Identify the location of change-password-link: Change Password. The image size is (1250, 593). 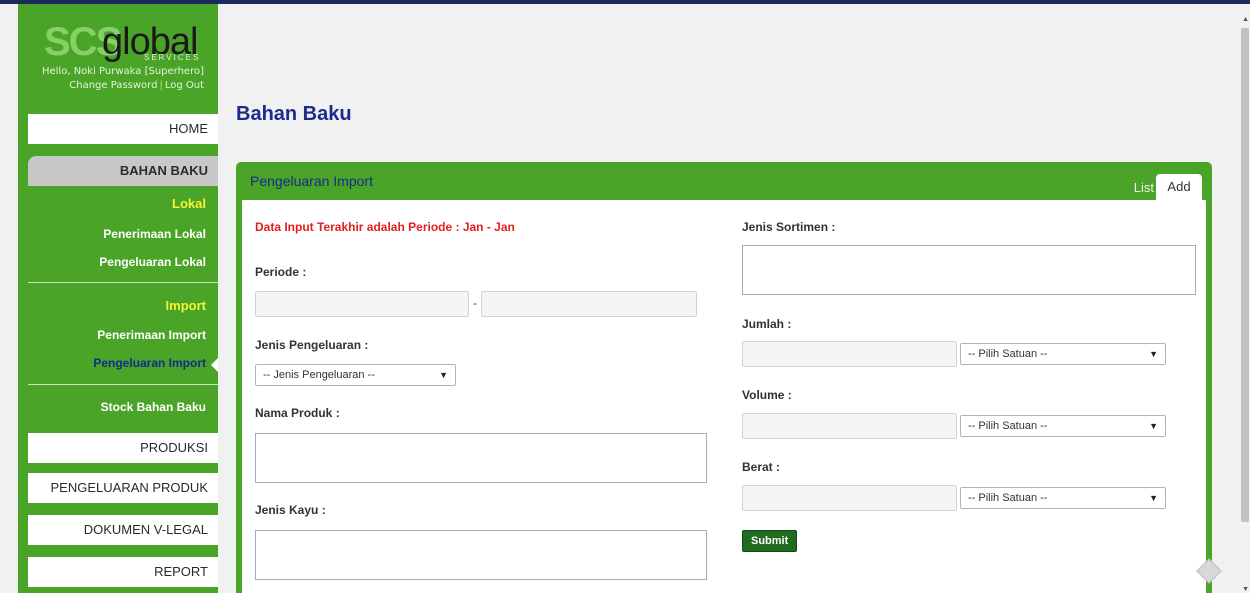
(113, 85).